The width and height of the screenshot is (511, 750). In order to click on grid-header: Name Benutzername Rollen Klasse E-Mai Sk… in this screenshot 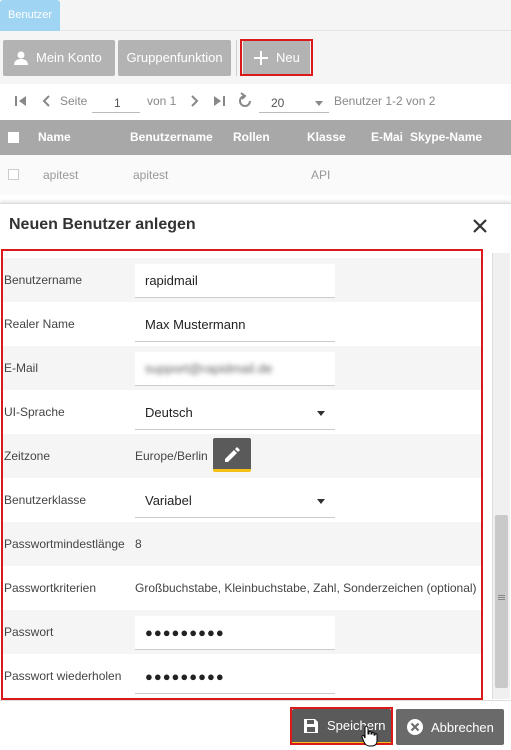, I will do `click(255, 137)`.